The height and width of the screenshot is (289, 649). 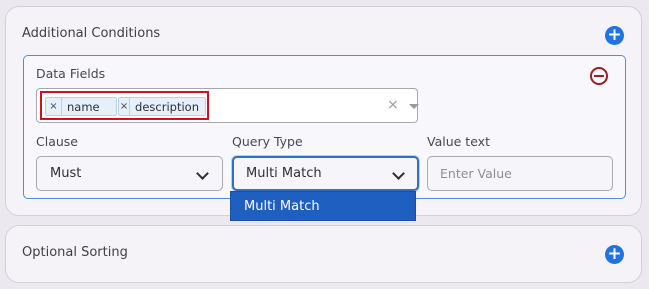 What do you see at coordinates (323, 206) in the screenshot?
I see `query-type-option-multi-match: Multi Match` at bounding box center [323, 206].